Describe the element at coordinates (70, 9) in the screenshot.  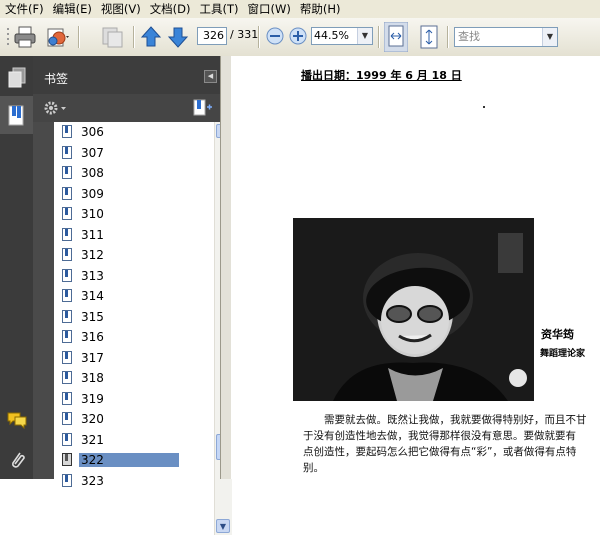
I see `menu-edit: 编辑(E)` at that location.